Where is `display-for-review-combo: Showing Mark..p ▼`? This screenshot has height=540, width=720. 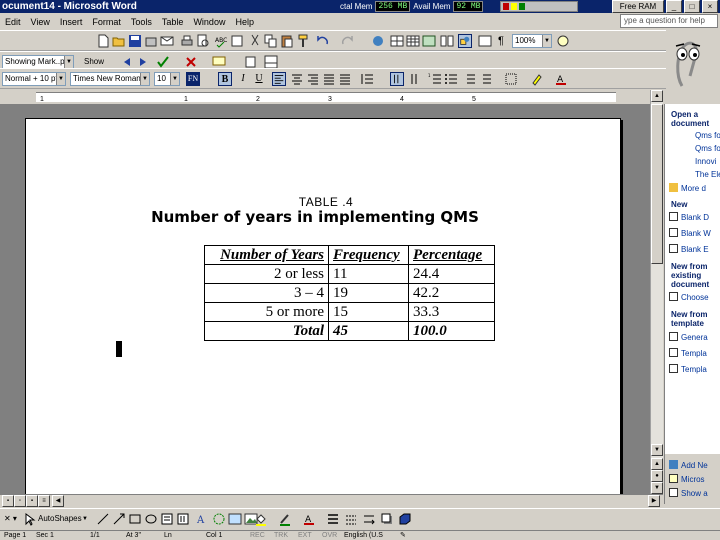 display-for-review-combo: Showing Mark..p ▼ is located at coordinates (38, 62).